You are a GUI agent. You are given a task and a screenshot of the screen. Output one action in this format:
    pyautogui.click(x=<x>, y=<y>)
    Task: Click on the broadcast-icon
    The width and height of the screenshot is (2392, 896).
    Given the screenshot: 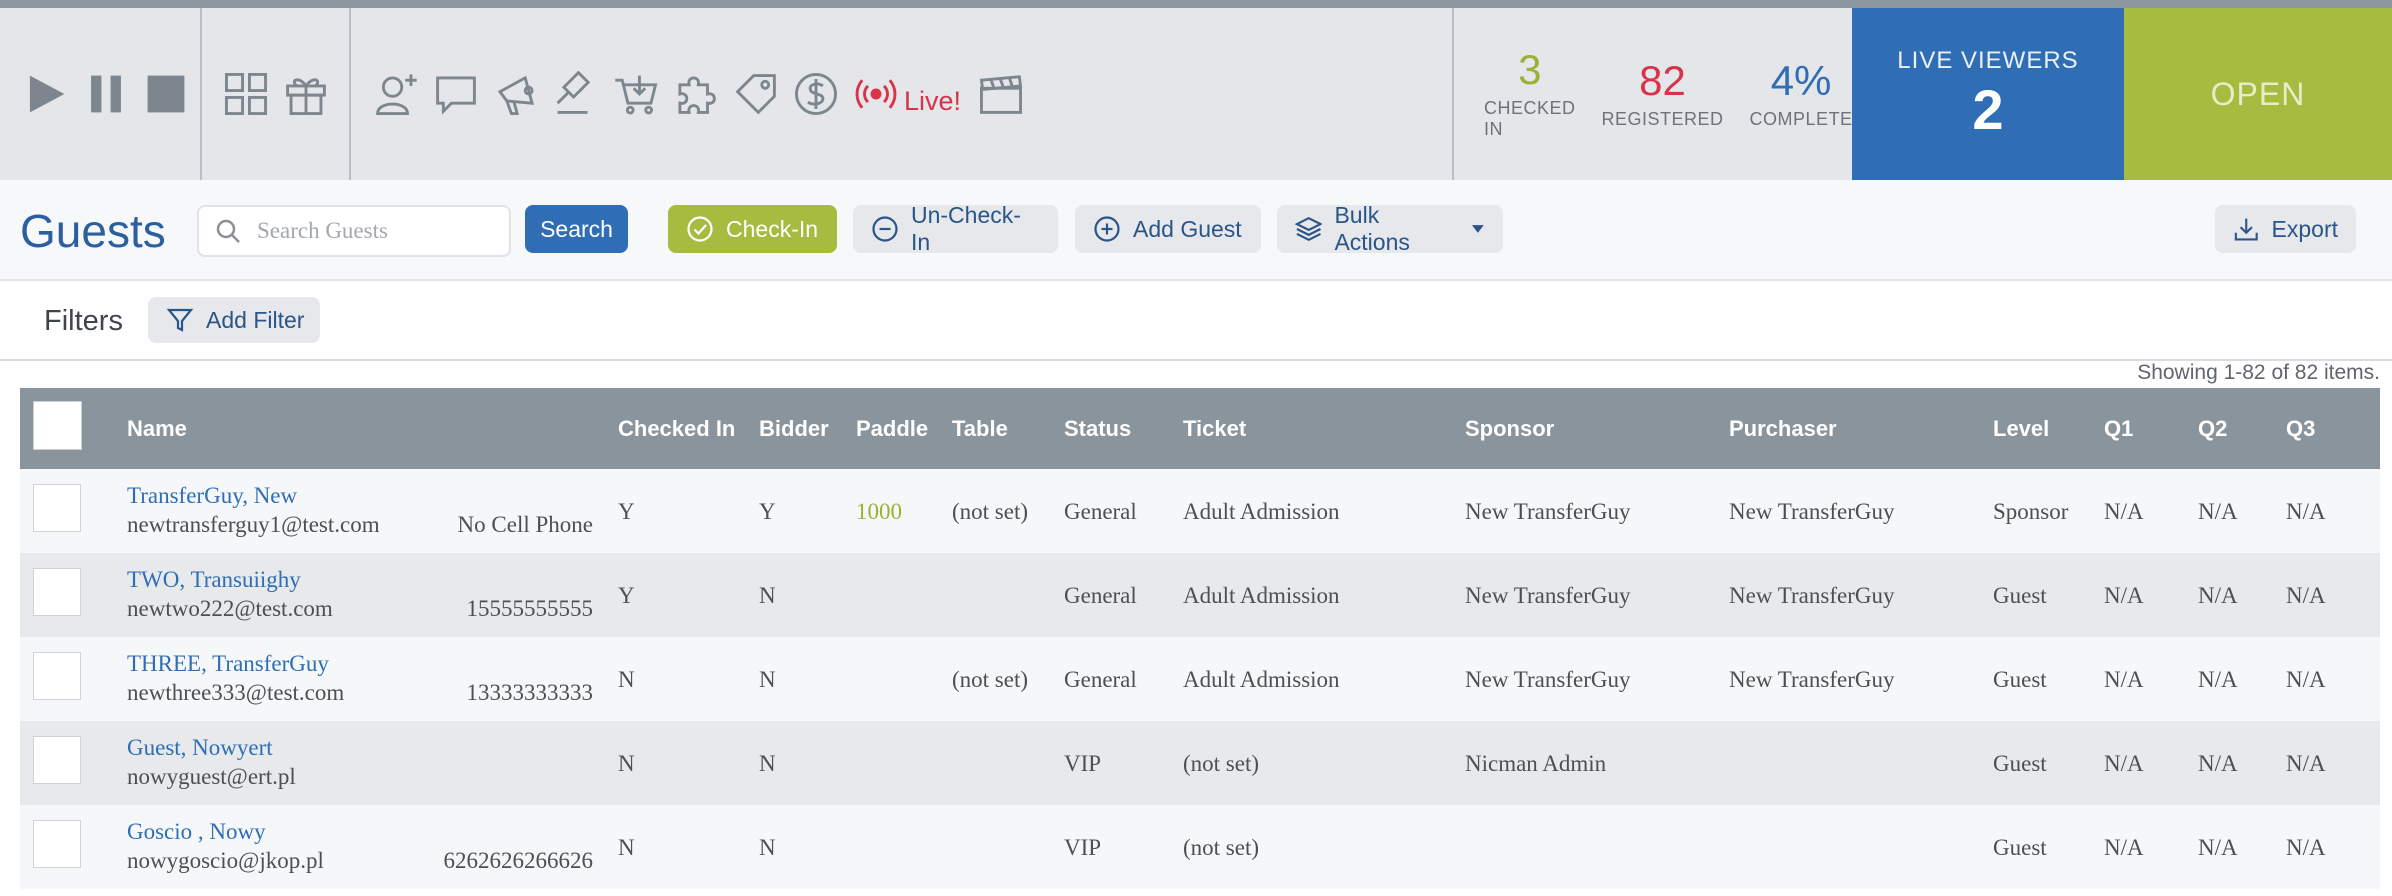 What is the action you would take?
    pyautogui.click(x=876, y=94)
    